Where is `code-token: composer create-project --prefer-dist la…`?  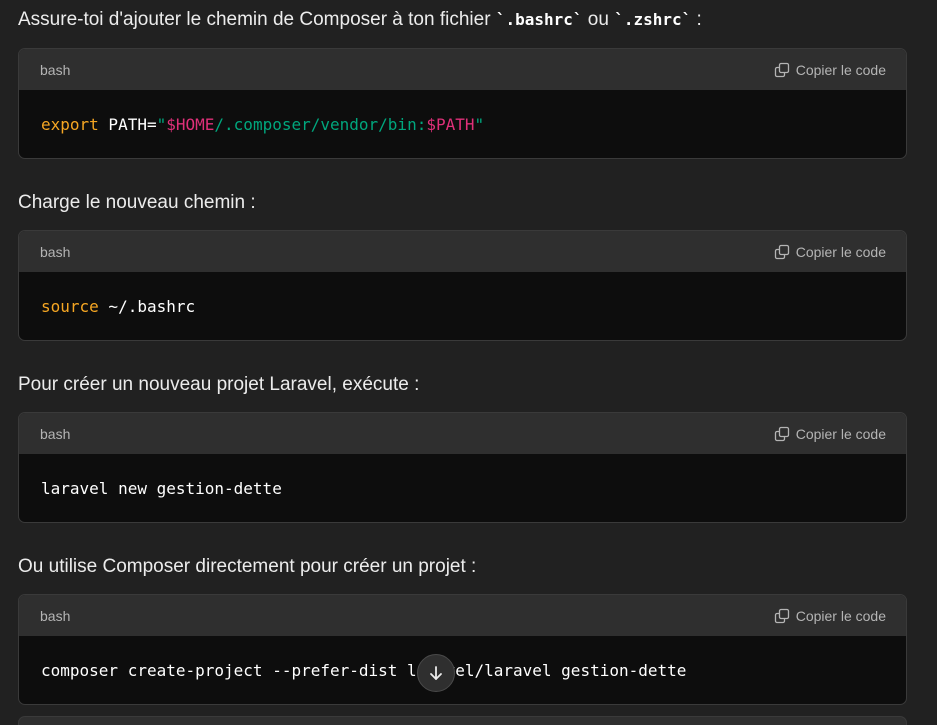 code-token: composer create-project --prefer-dist la… is located at coordinates (364, 670).